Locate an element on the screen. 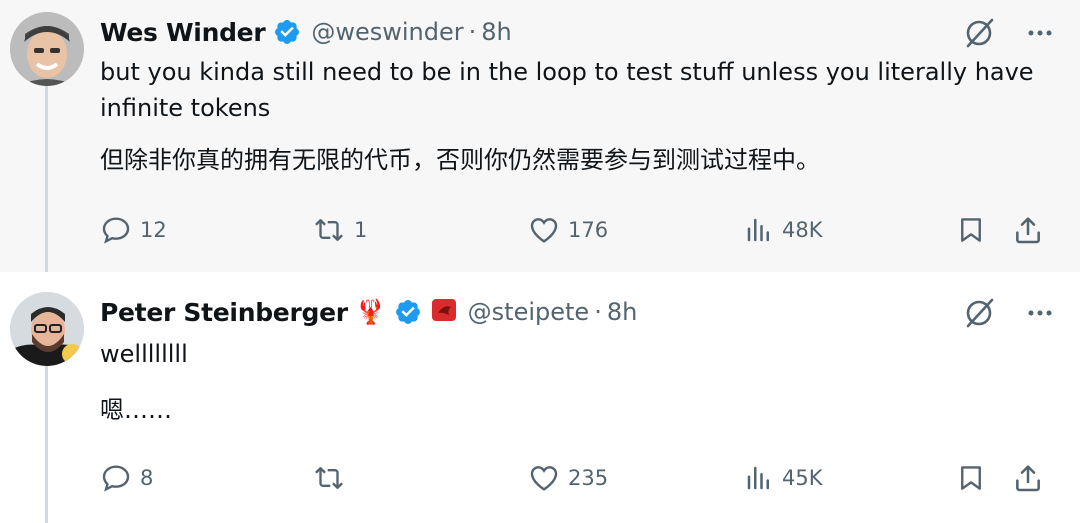 The image size is (1080, 523). tweet-header: Wes Winder @weswinder · 8h is located at coordinates (530, 32).